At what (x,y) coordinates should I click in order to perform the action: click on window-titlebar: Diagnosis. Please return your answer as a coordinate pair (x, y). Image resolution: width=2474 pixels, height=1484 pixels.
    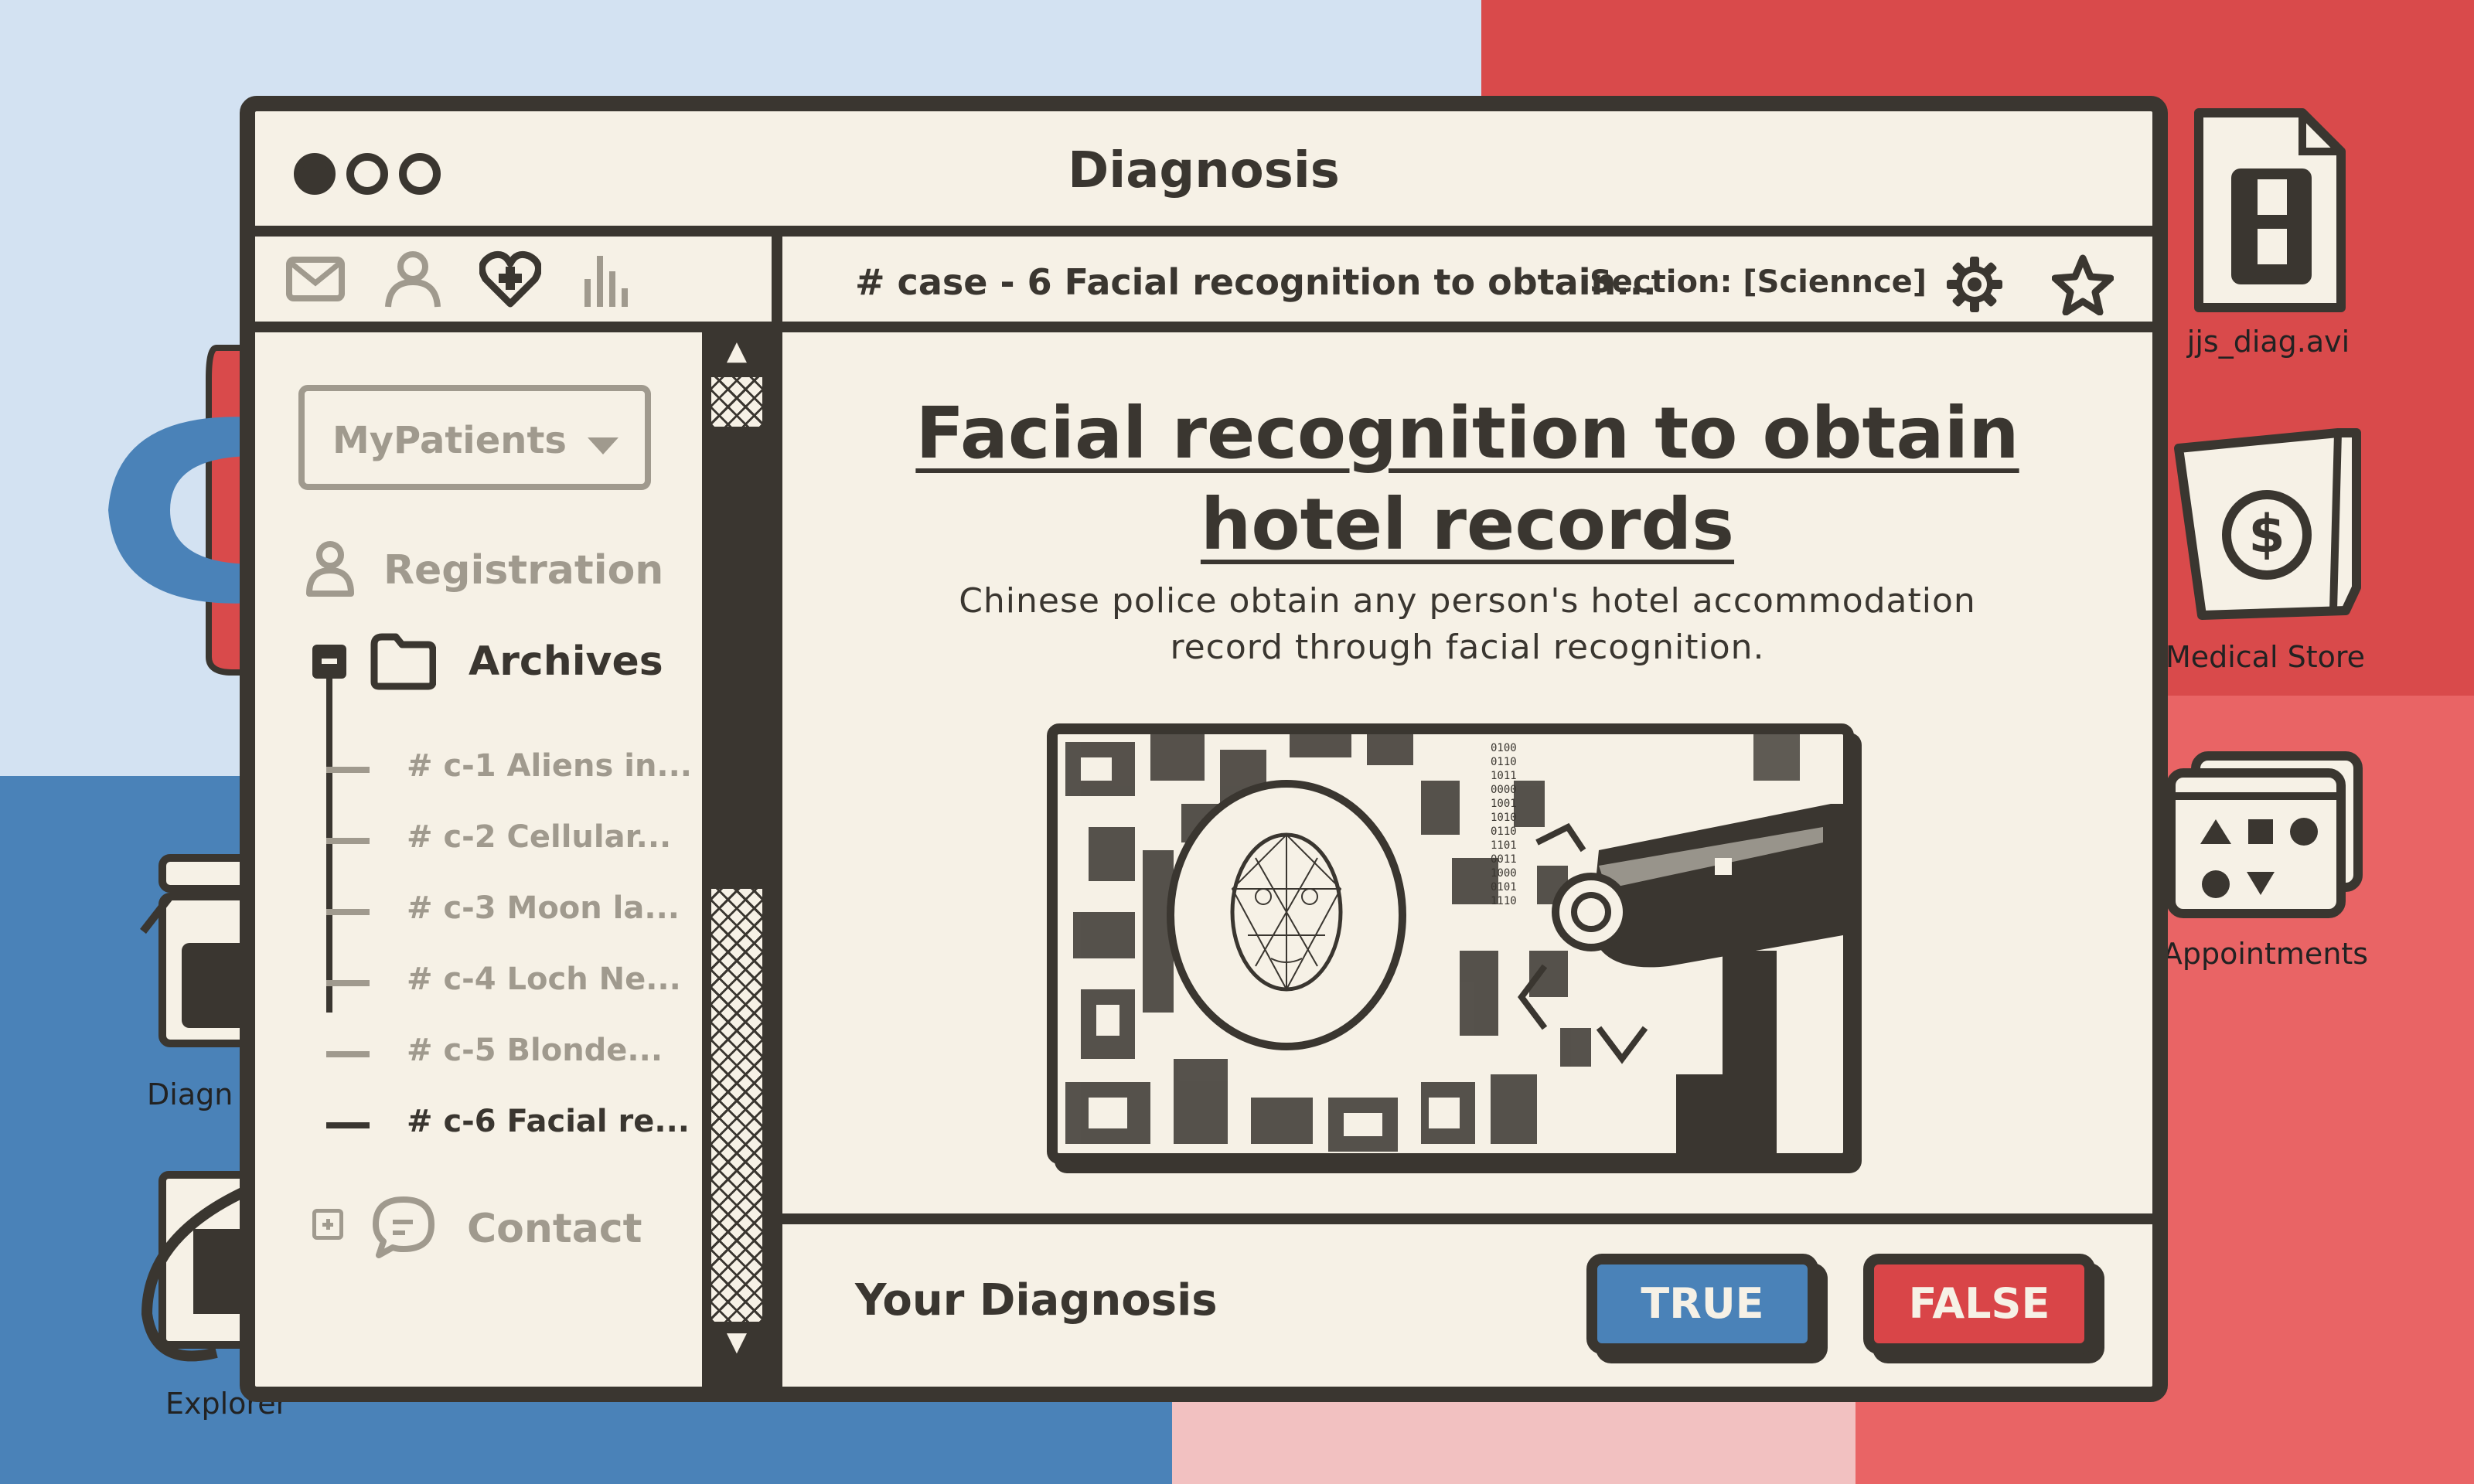
    Looking at the image, I should click on (1203, 174).